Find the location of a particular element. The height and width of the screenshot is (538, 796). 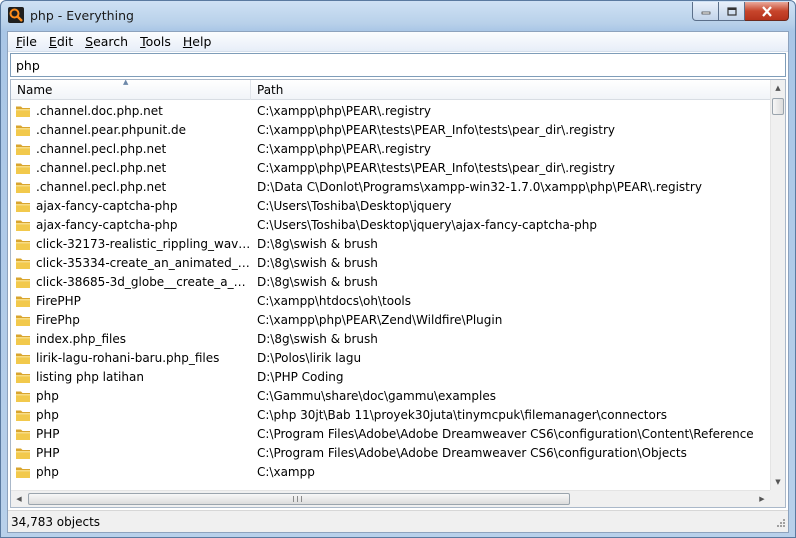

title-bar: php - Everything is located at coordinates (398, 16).